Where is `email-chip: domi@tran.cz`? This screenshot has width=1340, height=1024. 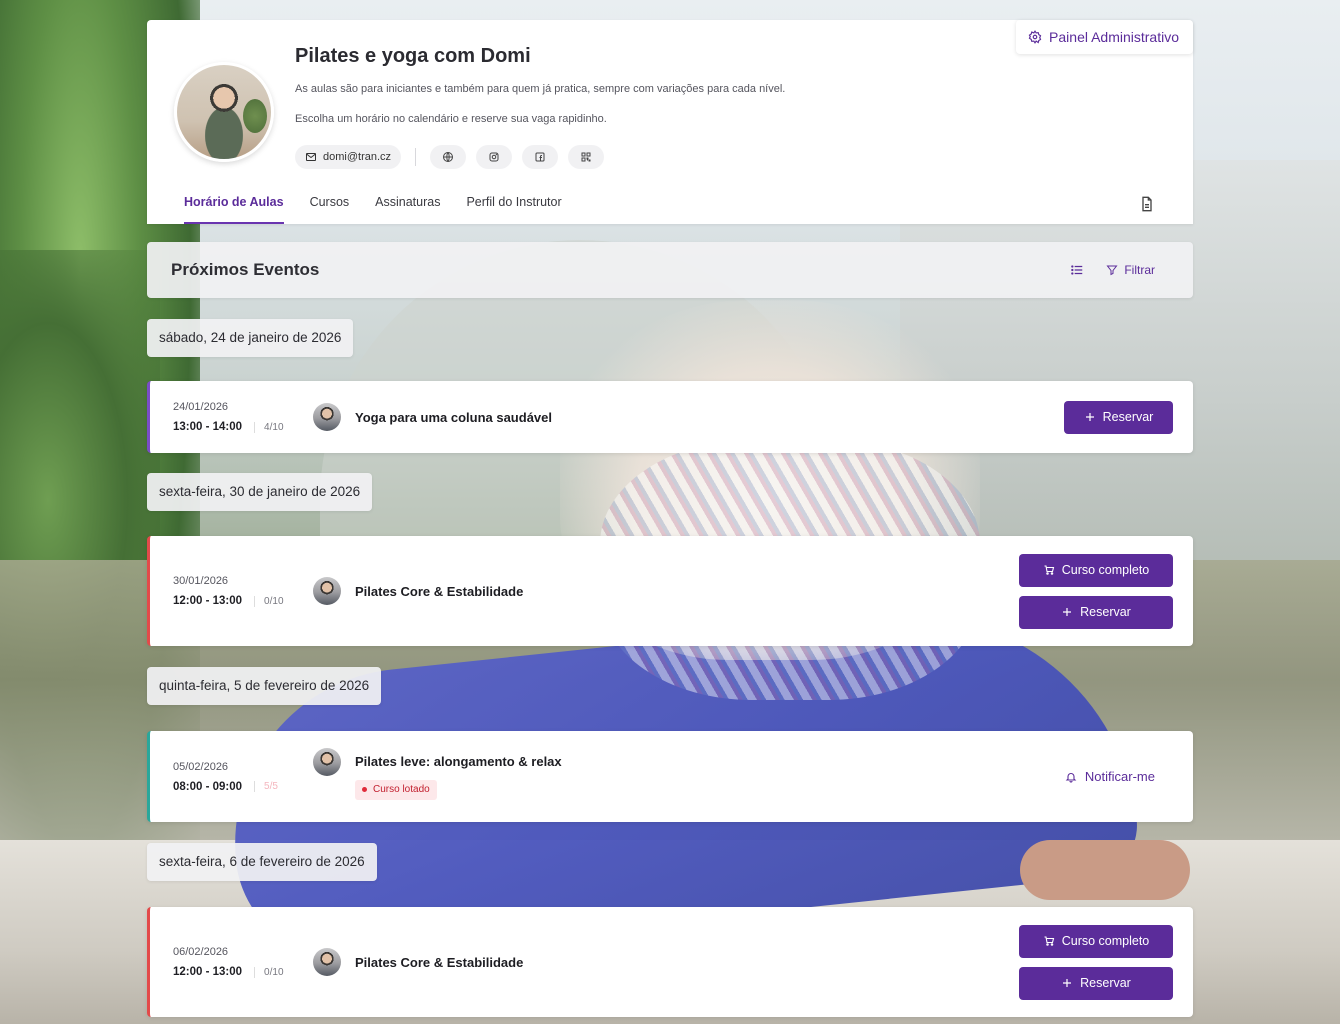
email-chip: domi@tran.cz is located at coordinates (348, 157).